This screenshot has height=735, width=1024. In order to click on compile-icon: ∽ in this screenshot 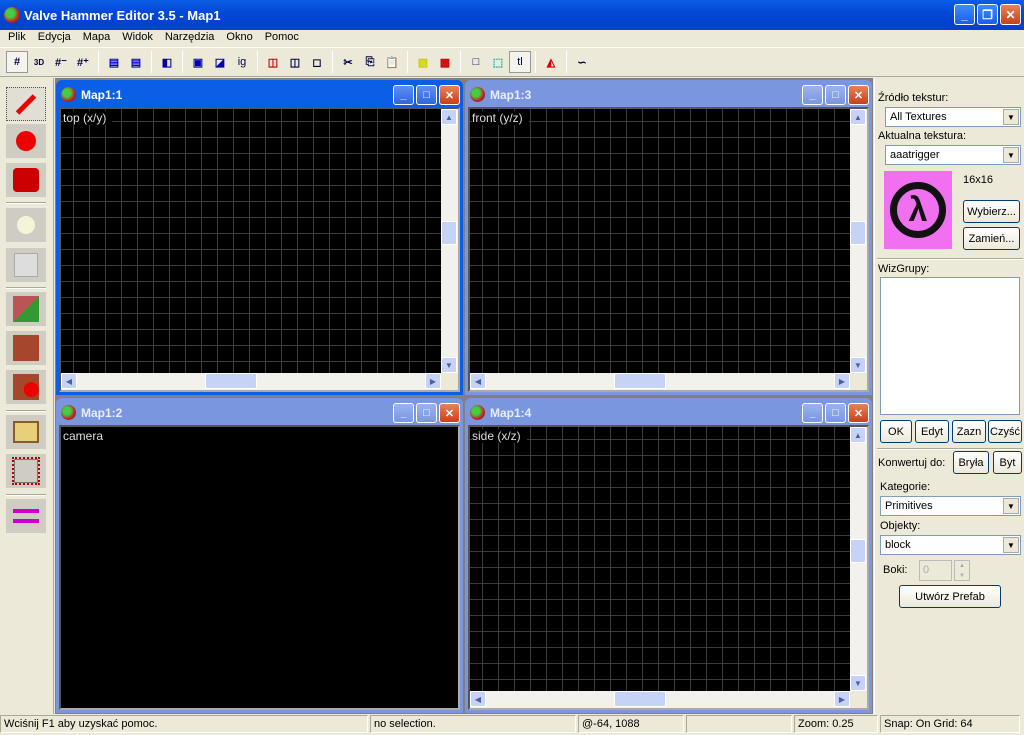, I will do `click(582, 62)`.